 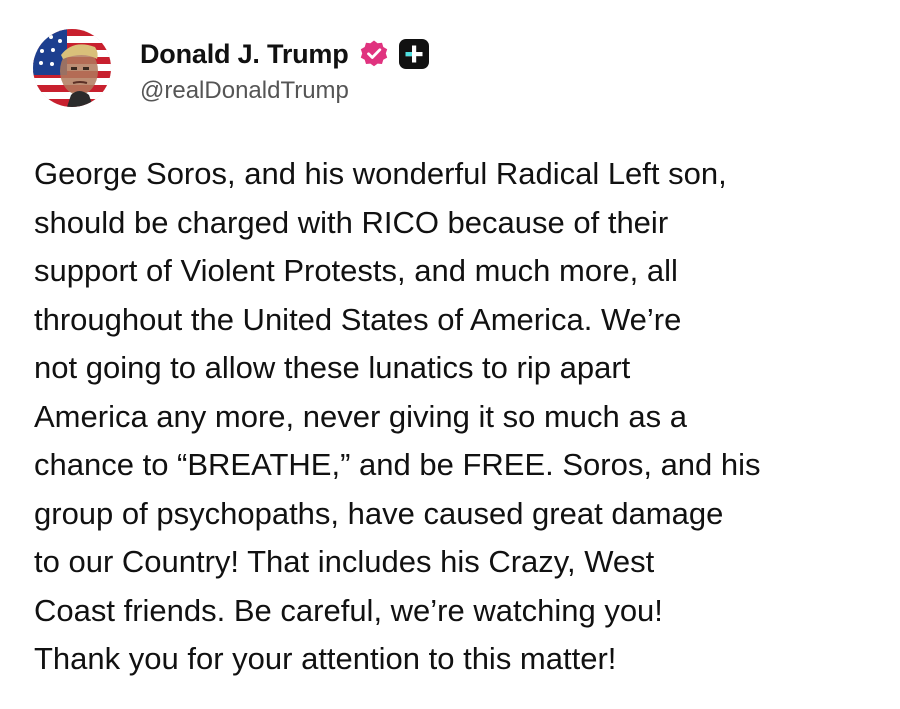 I want to click on plus-badge-icon, so click(x=413, y=54).